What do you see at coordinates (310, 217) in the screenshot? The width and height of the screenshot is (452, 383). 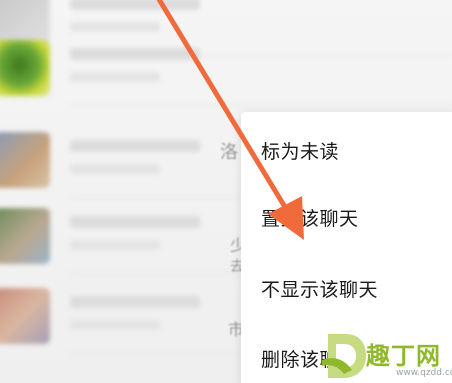 I see `menu-item-pin-chat: 置顶该聊天` at bounding box center [310, 217].